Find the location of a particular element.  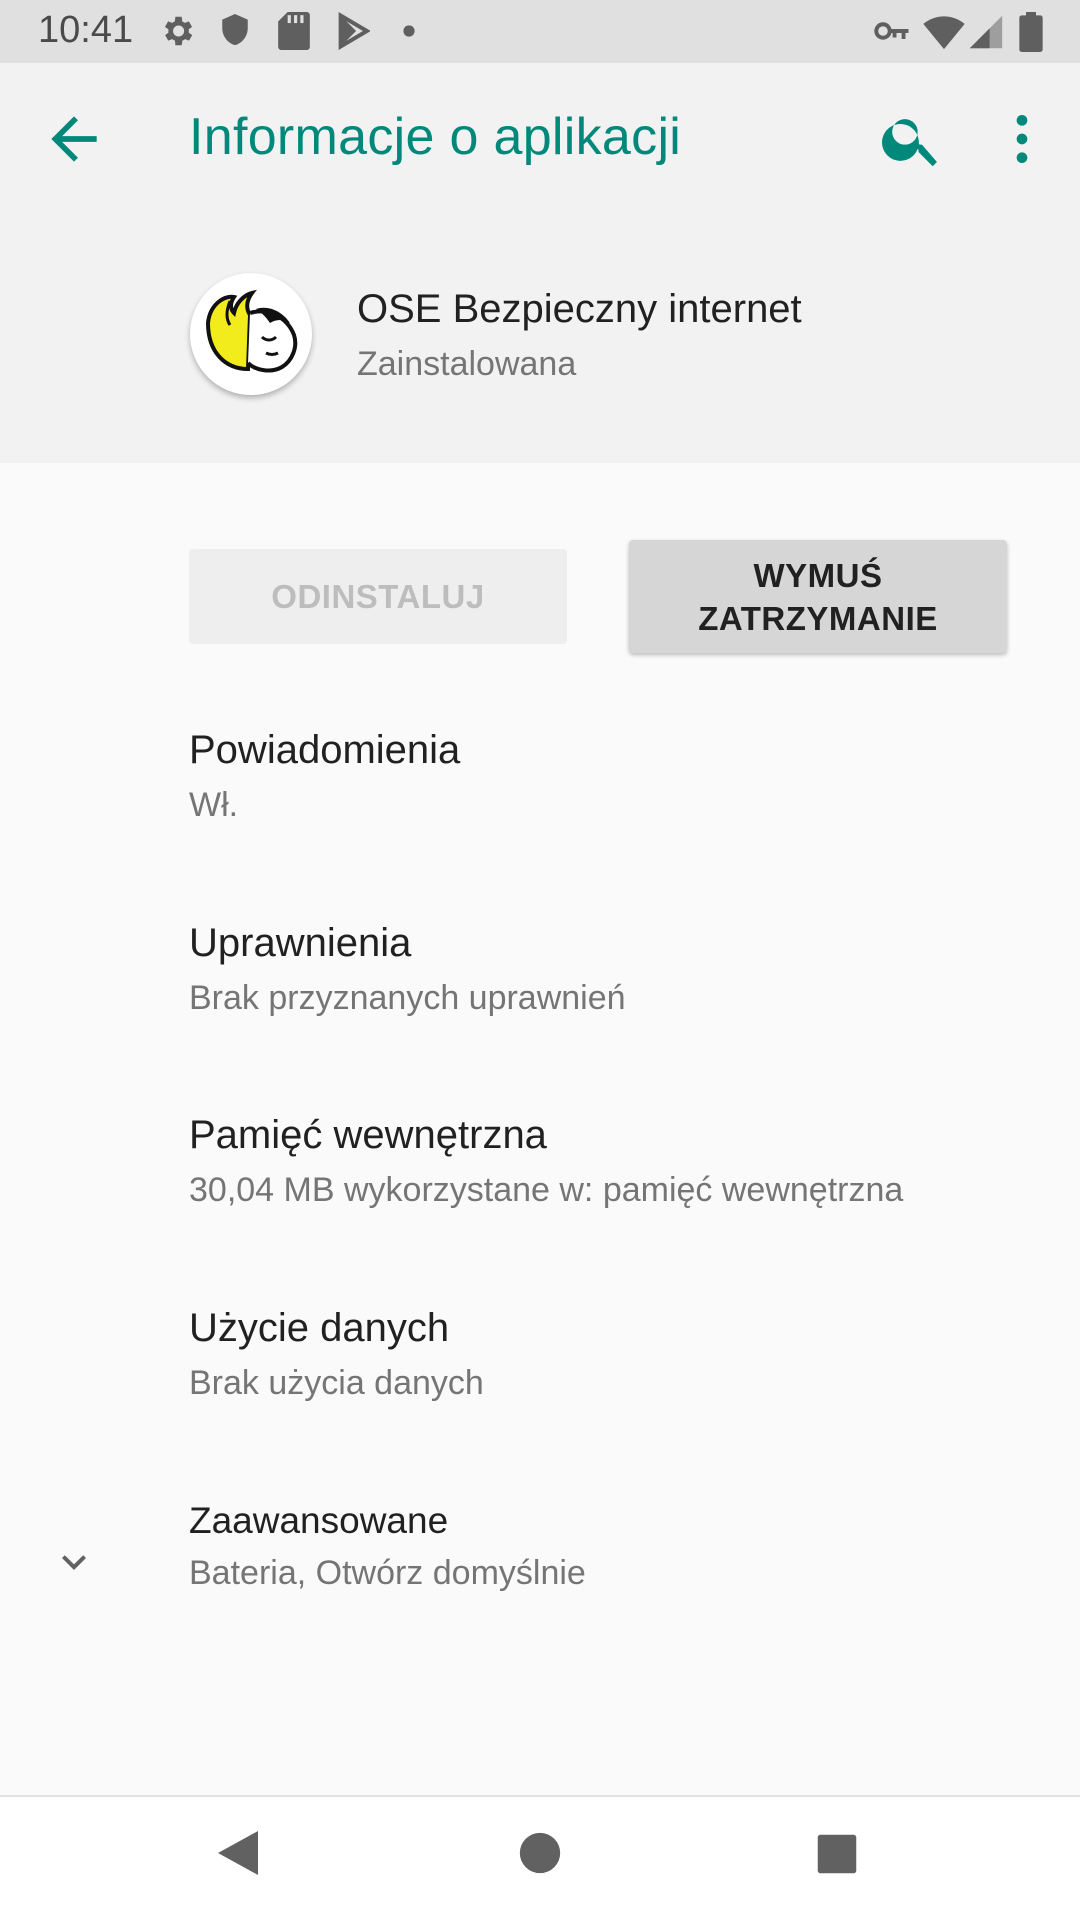

app-install-status: Zainstalowana is located at coordinates (467, 364).